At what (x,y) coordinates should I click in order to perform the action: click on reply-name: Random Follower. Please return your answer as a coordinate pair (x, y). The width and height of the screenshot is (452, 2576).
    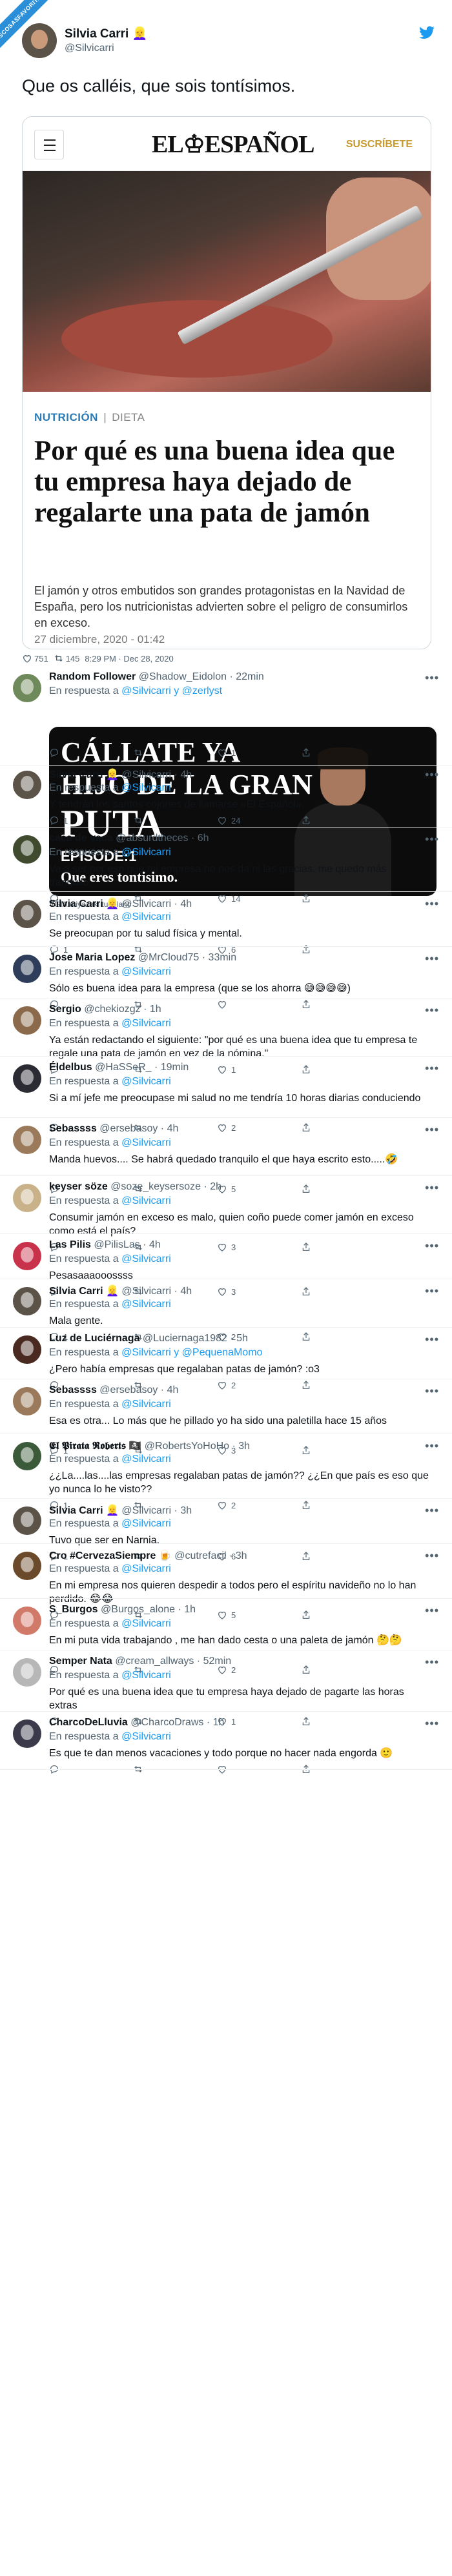
    Looking at the image, I should click on (92, 676).